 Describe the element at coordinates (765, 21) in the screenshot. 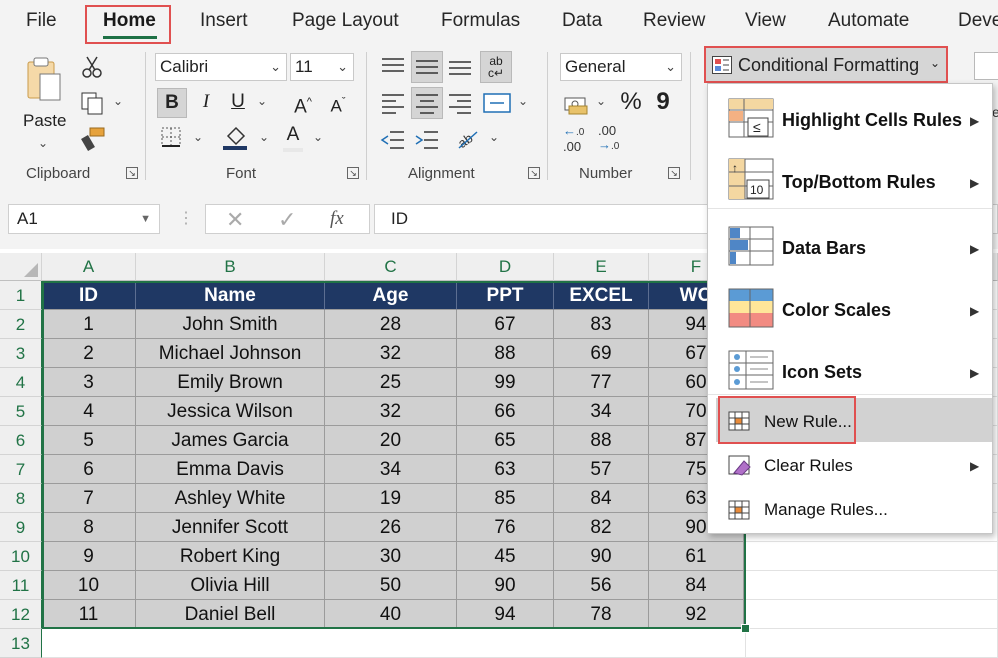

I see `tab-view: View` at that location.